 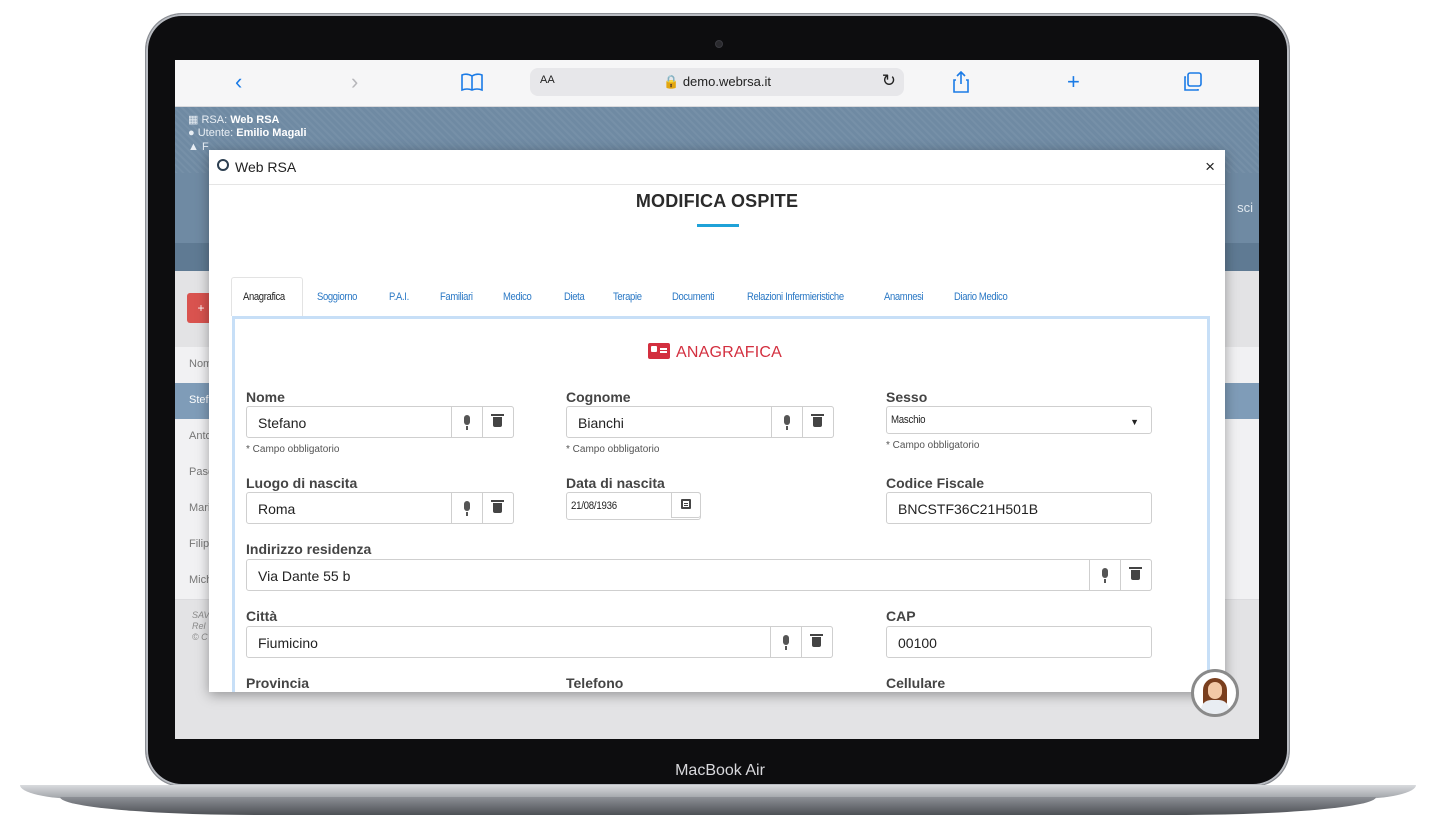 I want to click on section-title: ANAGRAFICA, so click(x=729, y=352).